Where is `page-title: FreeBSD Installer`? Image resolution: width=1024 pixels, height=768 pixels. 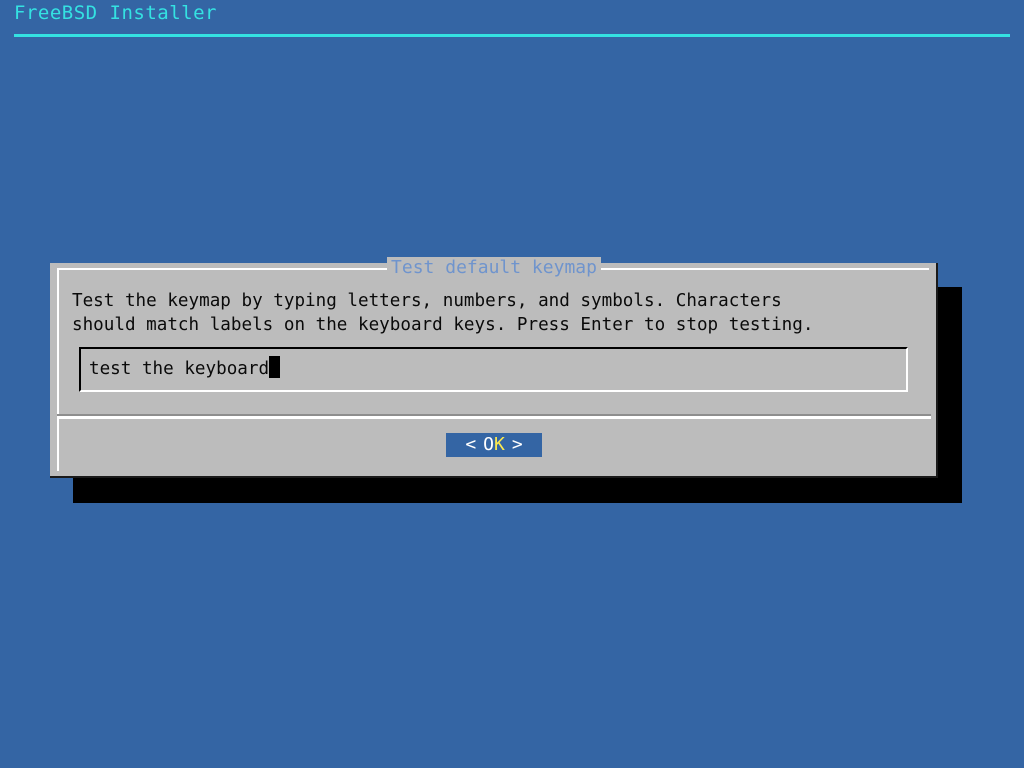
page-title: FreeBSD Installer is located at coordinates (115, 13).